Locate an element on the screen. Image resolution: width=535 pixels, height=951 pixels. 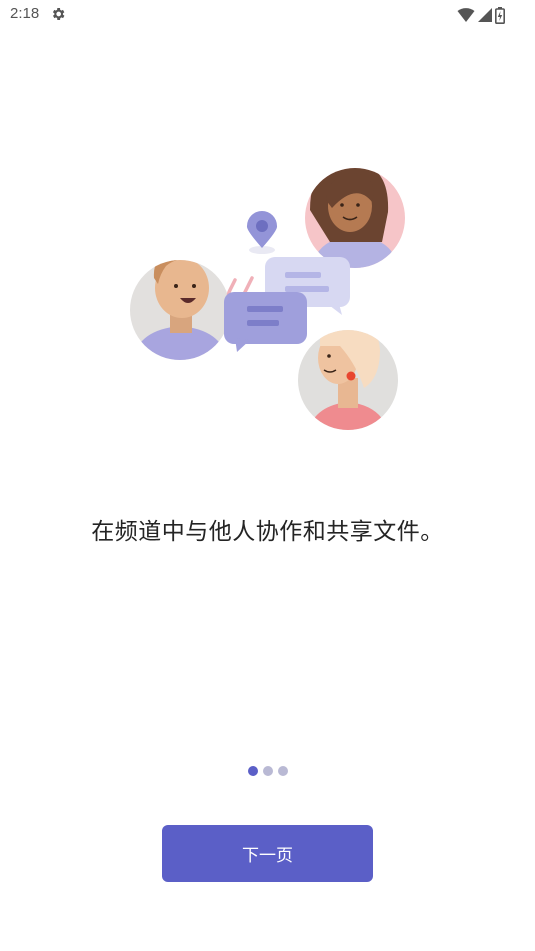
battery-icon is located at coordinates (500, 15).